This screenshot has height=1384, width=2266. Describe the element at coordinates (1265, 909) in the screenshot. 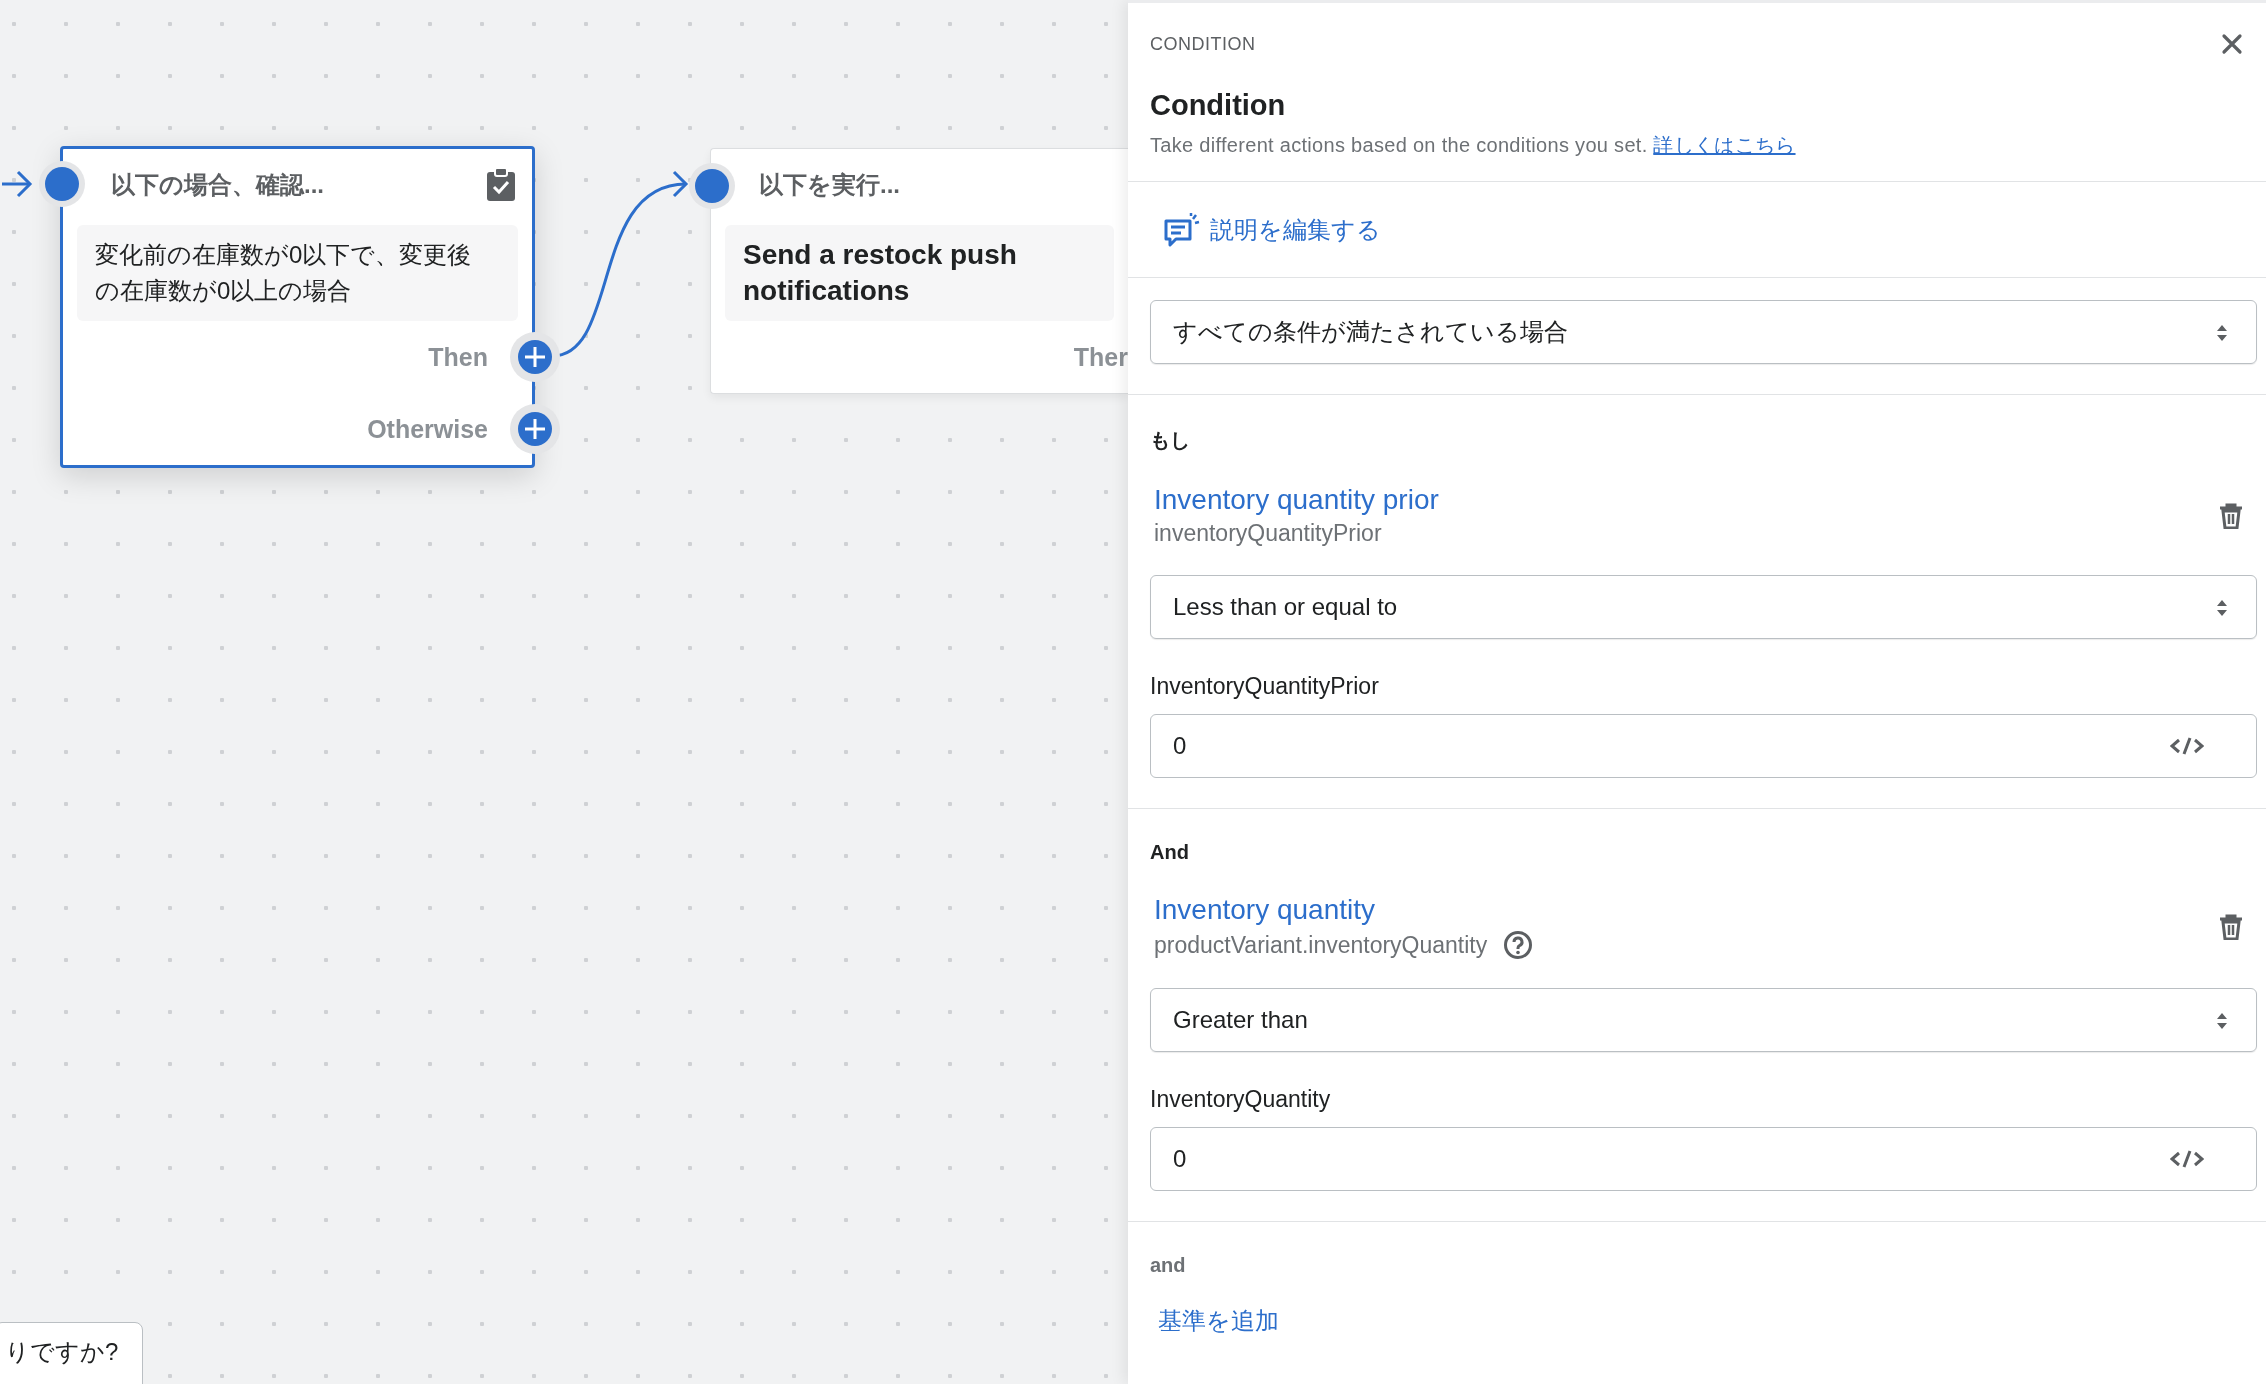

I see `field-name: Inventory quantity` at that location.